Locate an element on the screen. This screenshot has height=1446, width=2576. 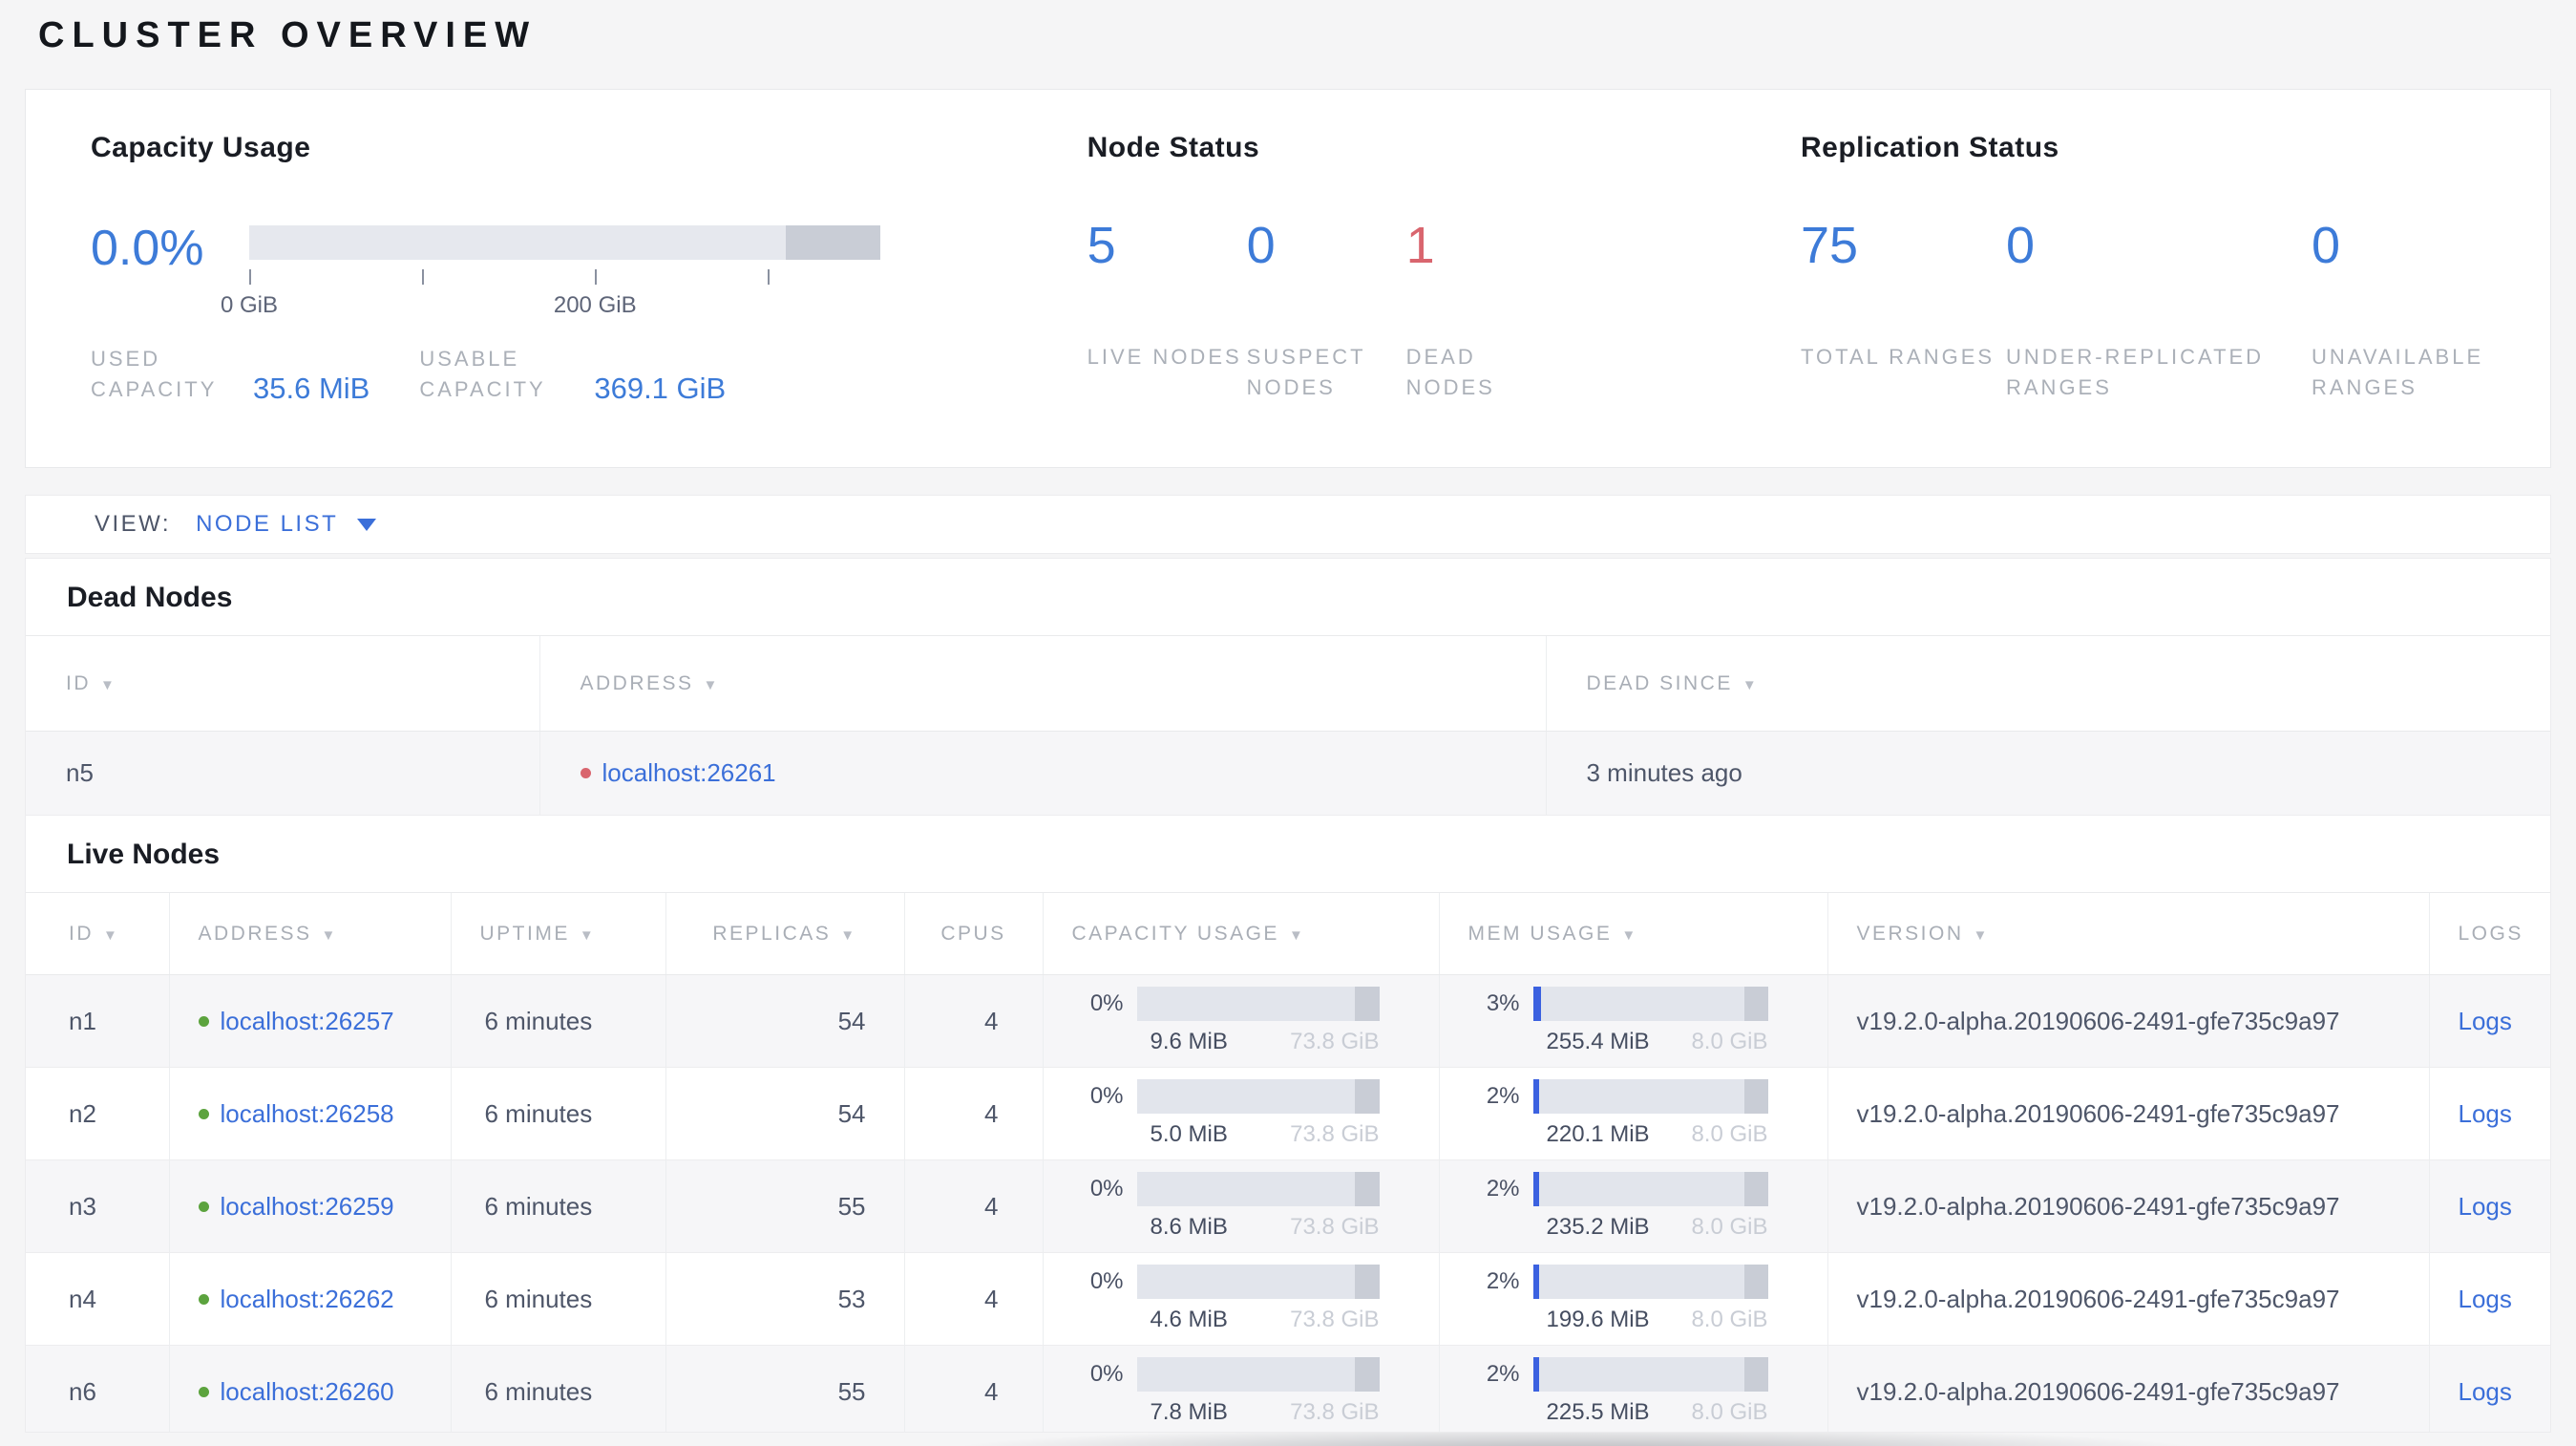
dead-status-dot-icon is located at coordinates (585, 773).